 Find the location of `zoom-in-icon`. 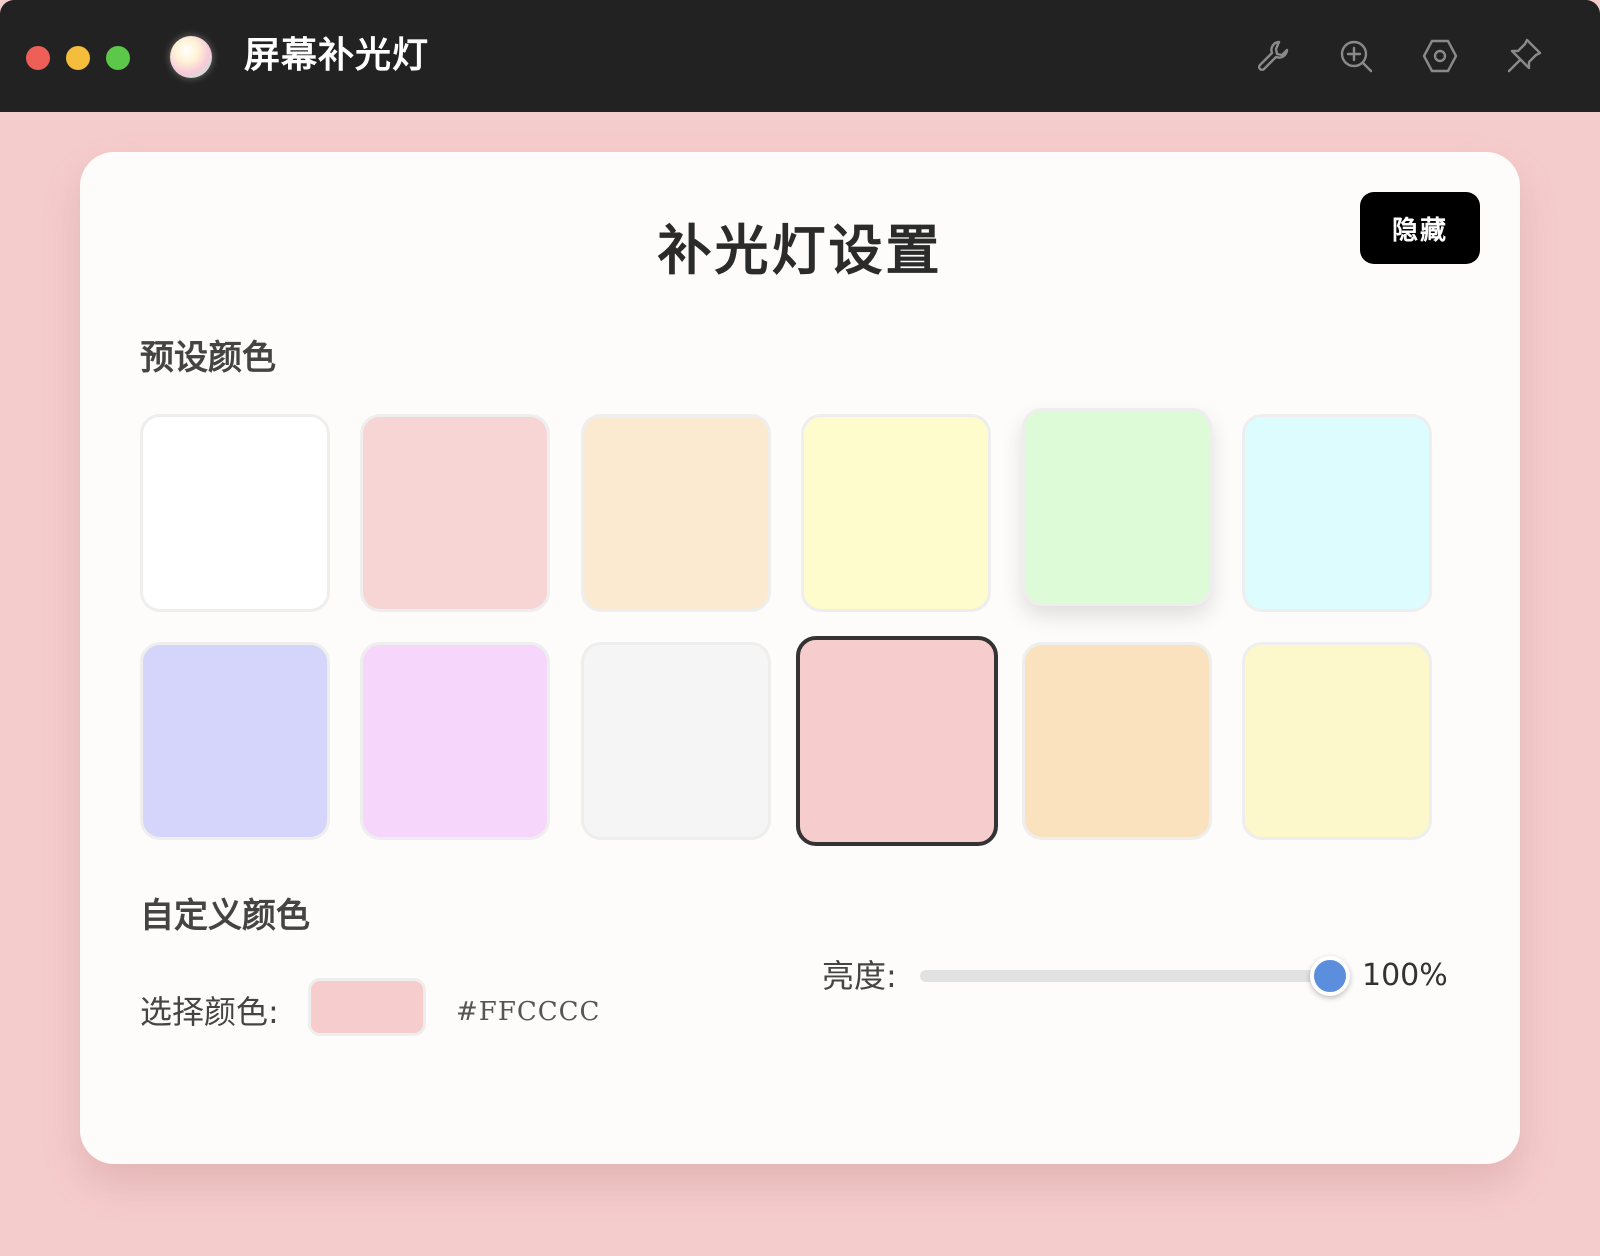

zoom-in-icon is located at coordinates (1356, 56).